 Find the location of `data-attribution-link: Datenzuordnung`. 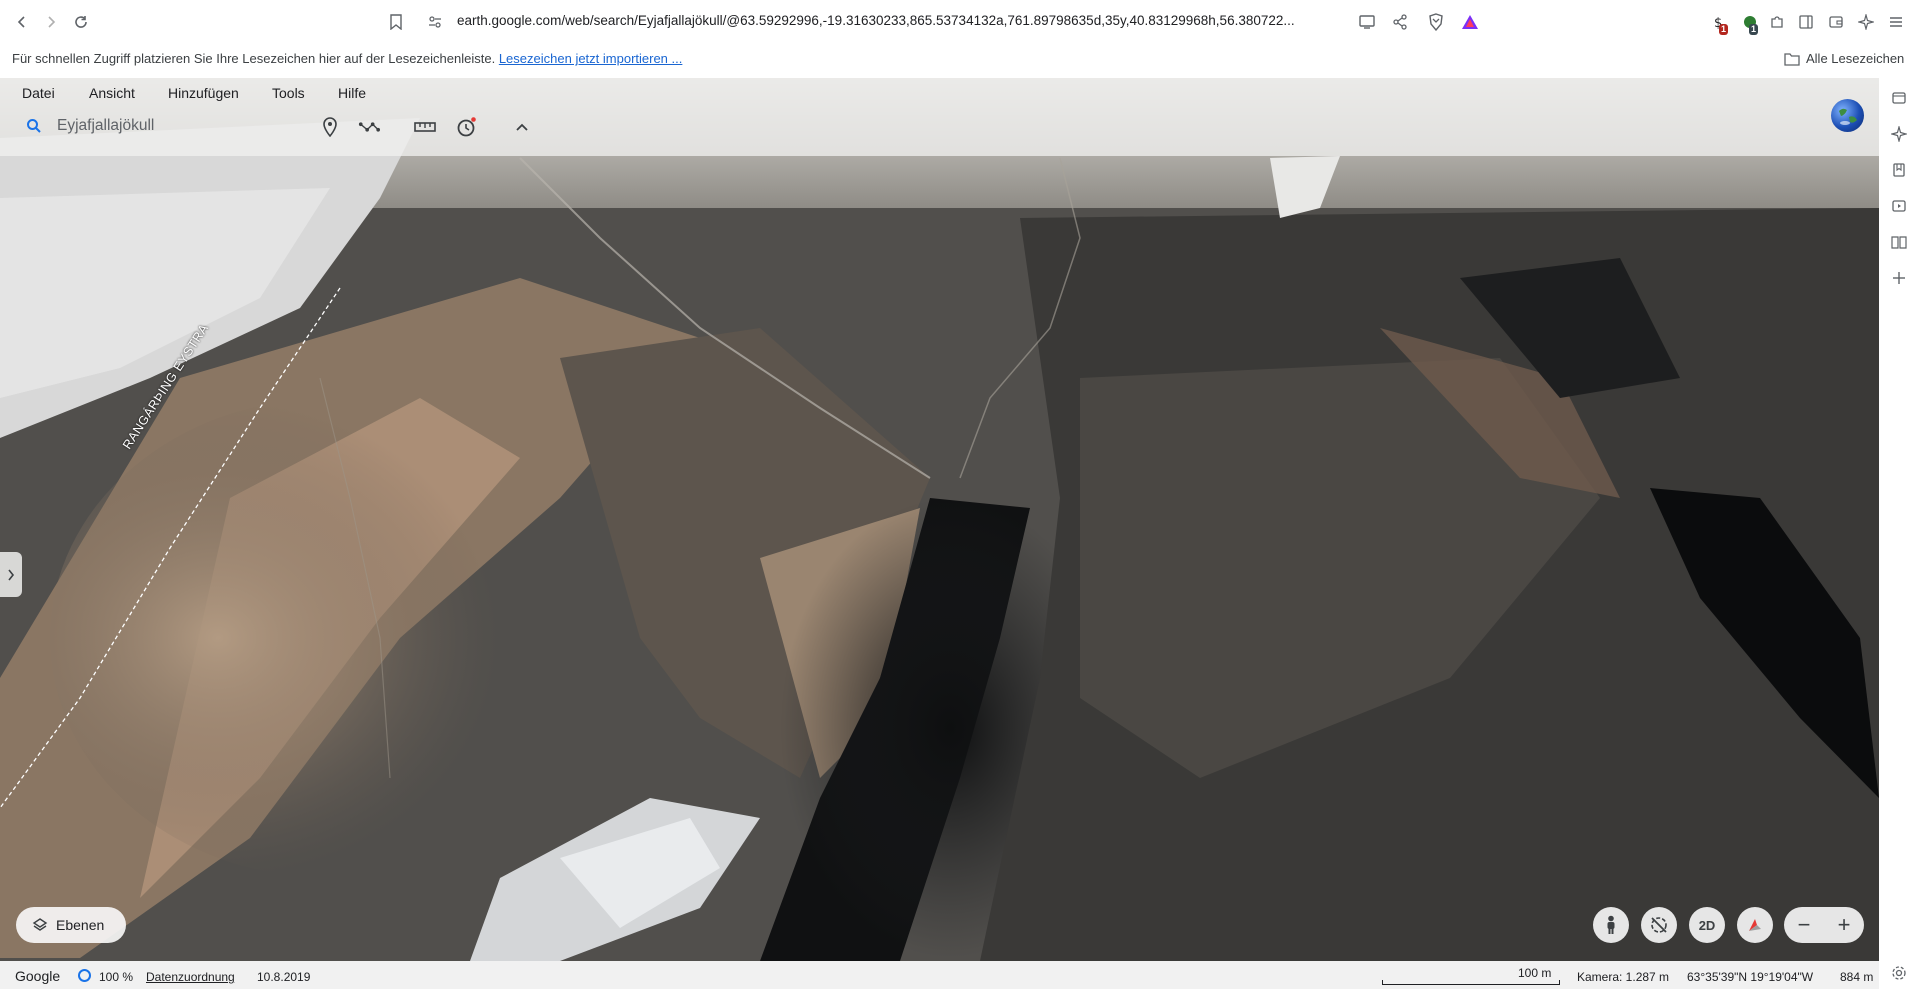

data-attribution-link: Datenzuordnung is located at coordinates (190, 977).